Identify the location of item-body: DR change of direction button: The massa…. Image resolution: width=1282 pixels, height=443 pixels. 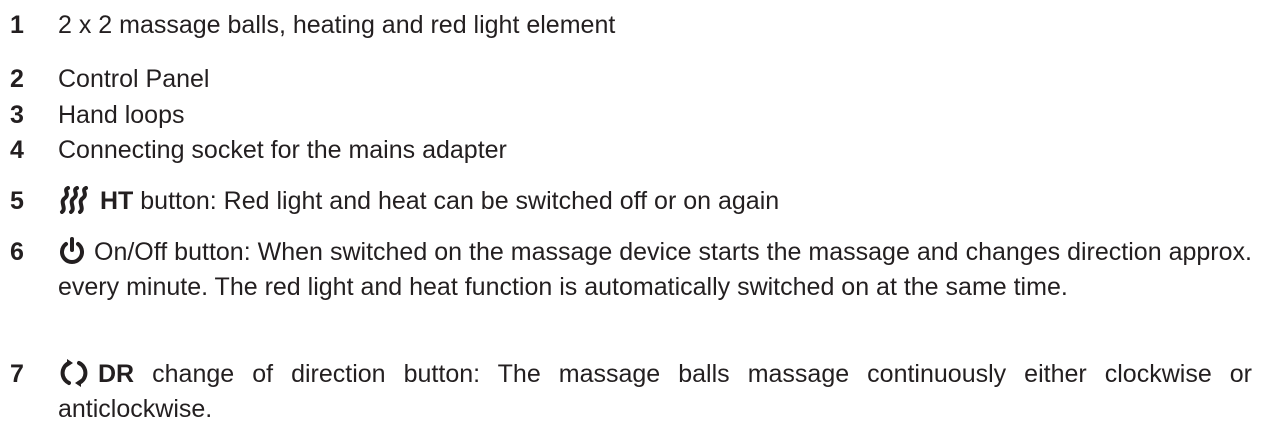
(655, 392).